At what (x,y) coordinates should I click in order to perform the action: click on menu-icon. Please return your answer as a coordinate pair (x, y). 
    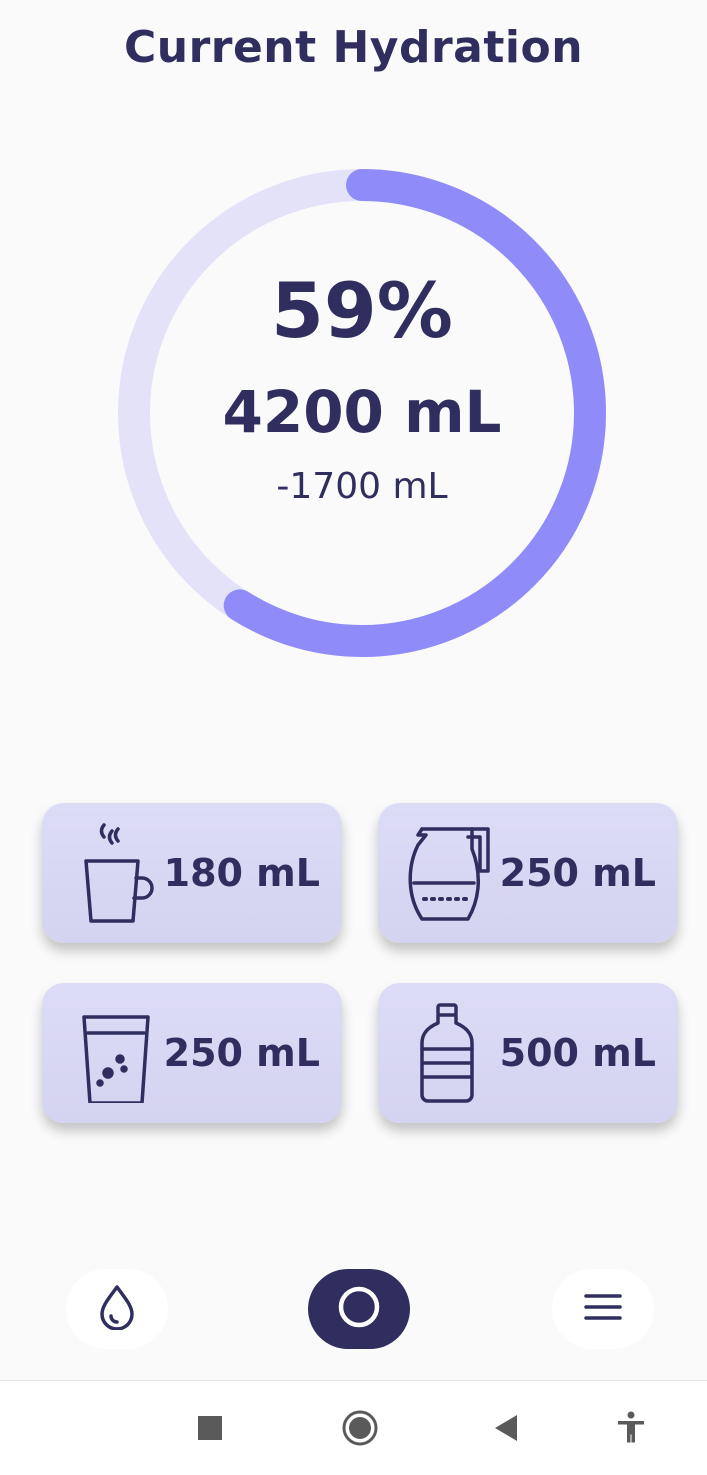
    Looking at the image, I should click on (603, 1309).